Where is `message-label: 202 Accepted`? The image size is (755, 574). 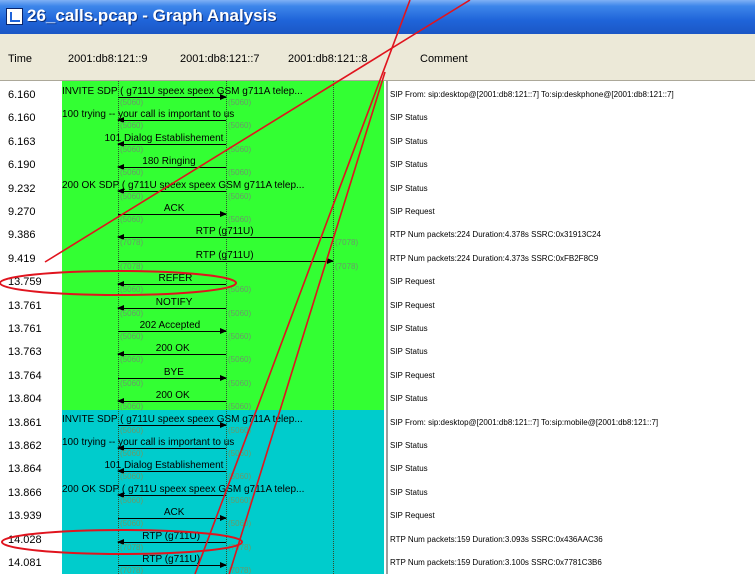
message-label: 202 Accepted is located at coordinates (170, 325).